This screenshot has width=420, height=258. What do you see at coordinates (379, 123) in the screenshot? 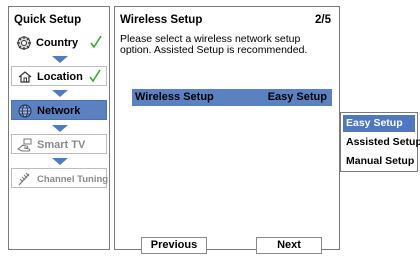
I see `option-easy-setup: Easy Setup` at bounding box center [379, 123].